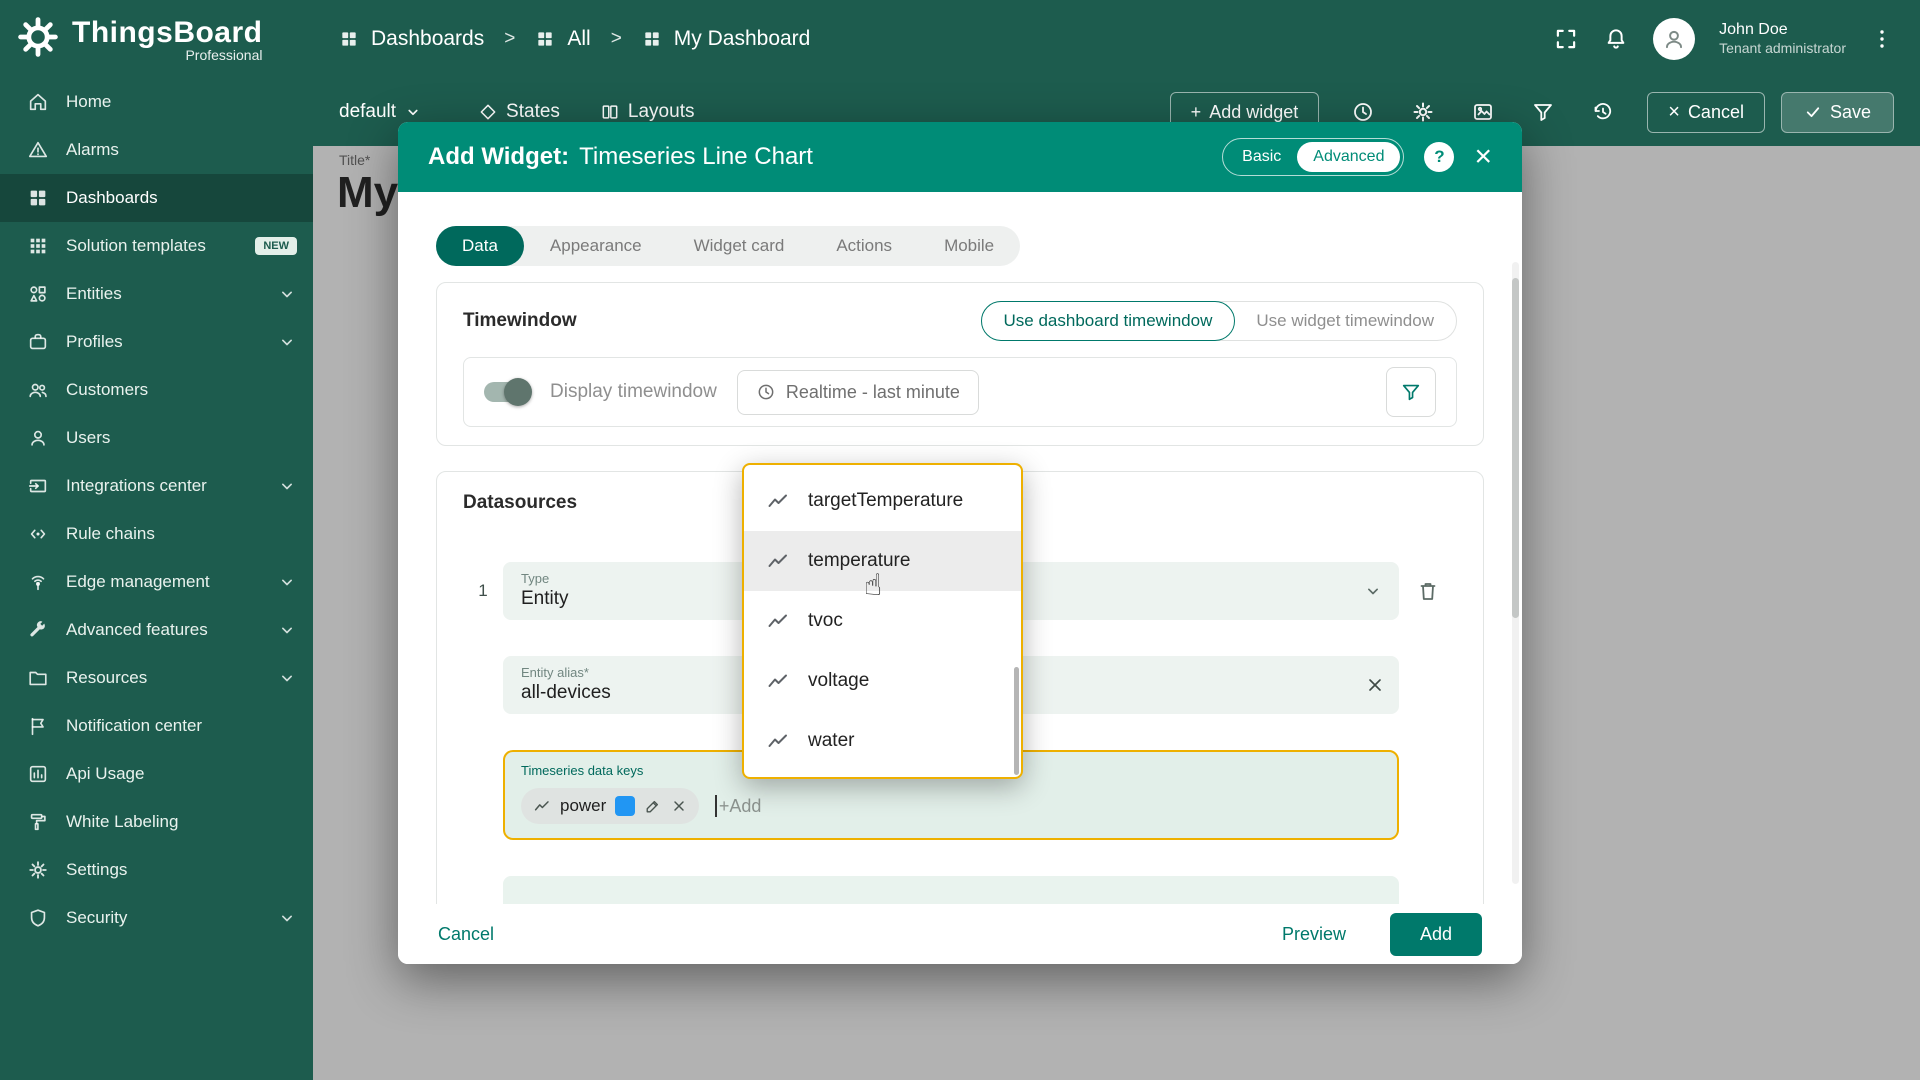 The image size is (1920, 1080). Describe the element at coordinates (1616, 39) in the screenshot. I see `notifications-bell-icon` at that location.